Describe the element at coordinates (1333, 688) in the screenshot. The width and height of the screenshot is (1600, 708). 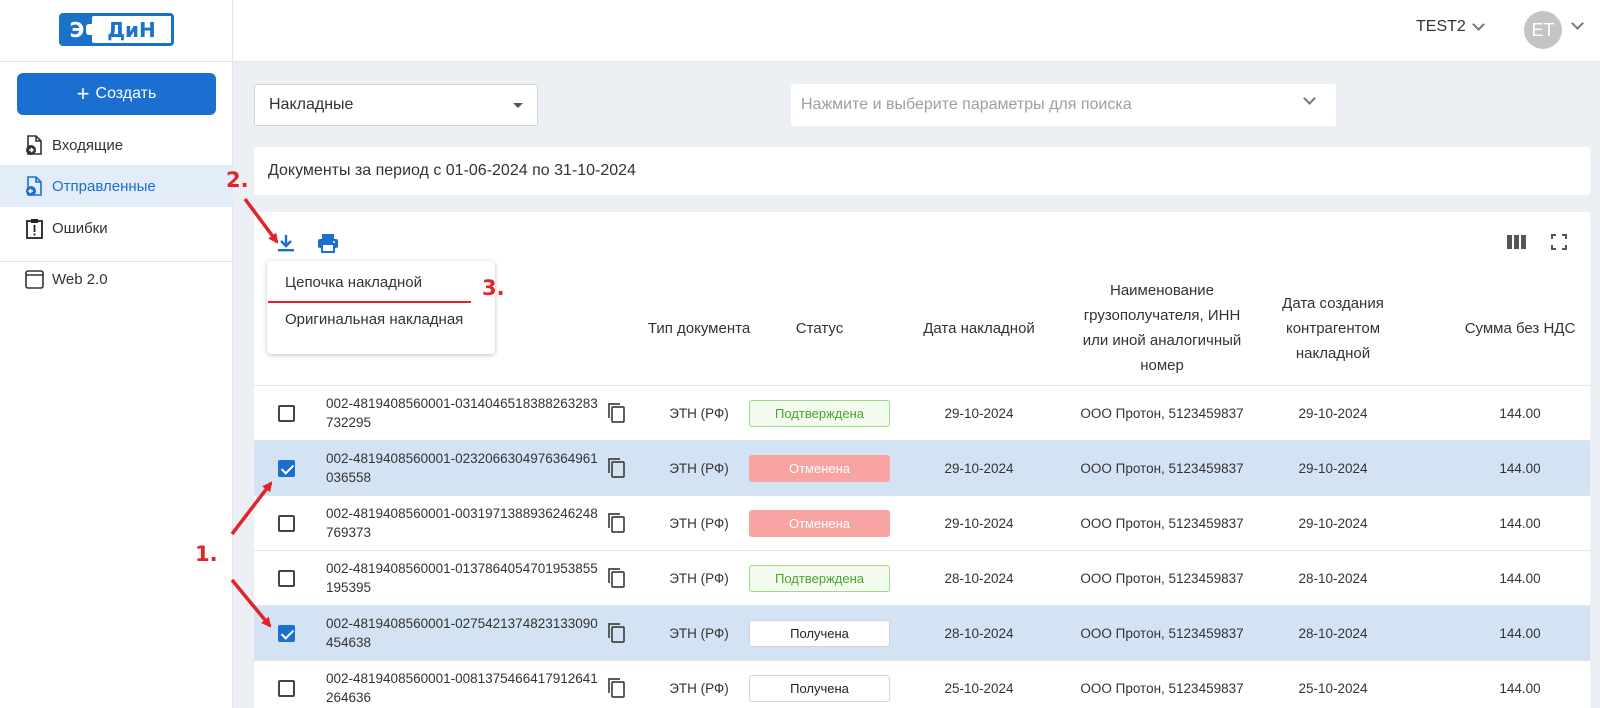
I see `created-date: 25-10-2024` at that location.